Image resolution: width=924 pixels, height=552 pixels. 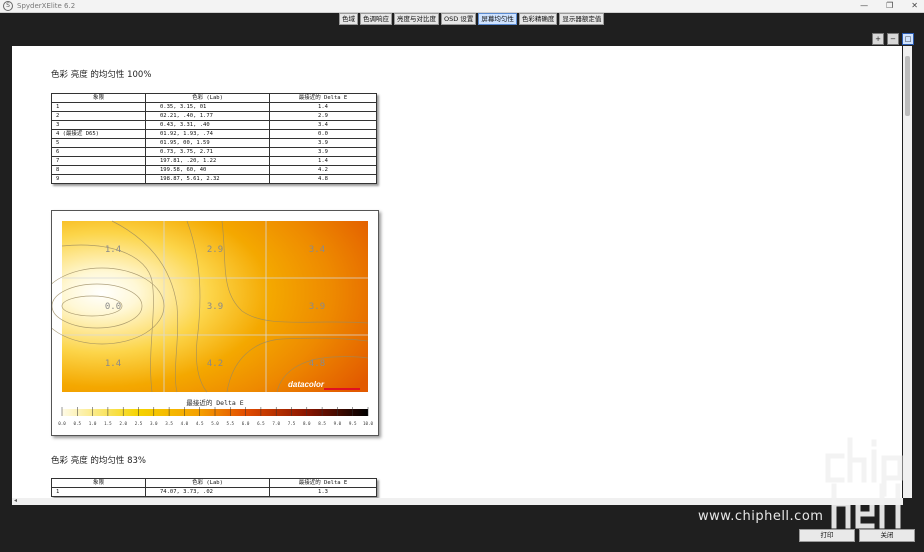 I want to click on lab-cell: 74.07, 3.73, .02, so click(x=207, y=492).